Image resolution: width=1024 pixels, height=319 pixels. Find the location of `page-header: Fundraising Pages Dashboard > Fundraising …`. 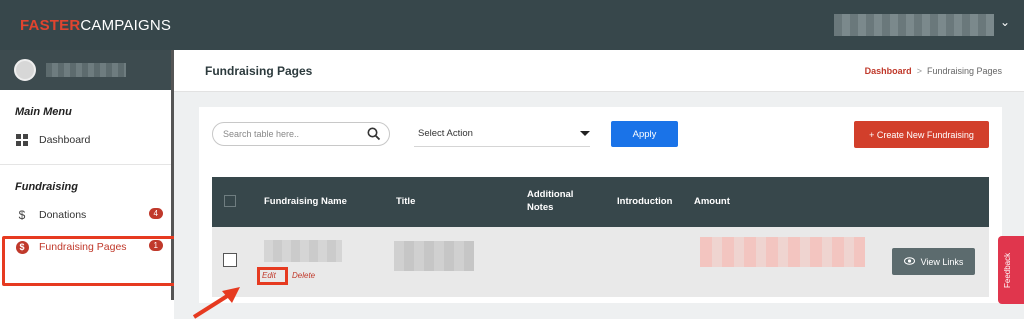

page-header: Fundraising Pages Dashboard > Fundraising … is located at coordinates (599, 71).